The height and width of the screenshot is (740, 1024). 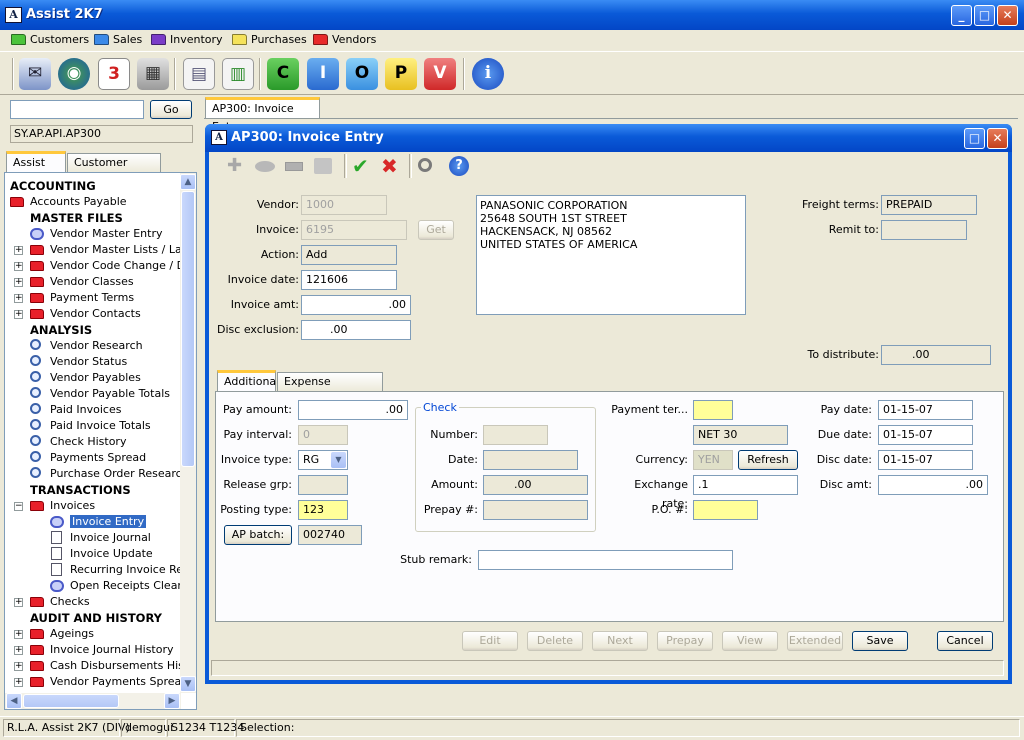 I want to click on exchange-rate-field: .1, so click(x=745, y=485).